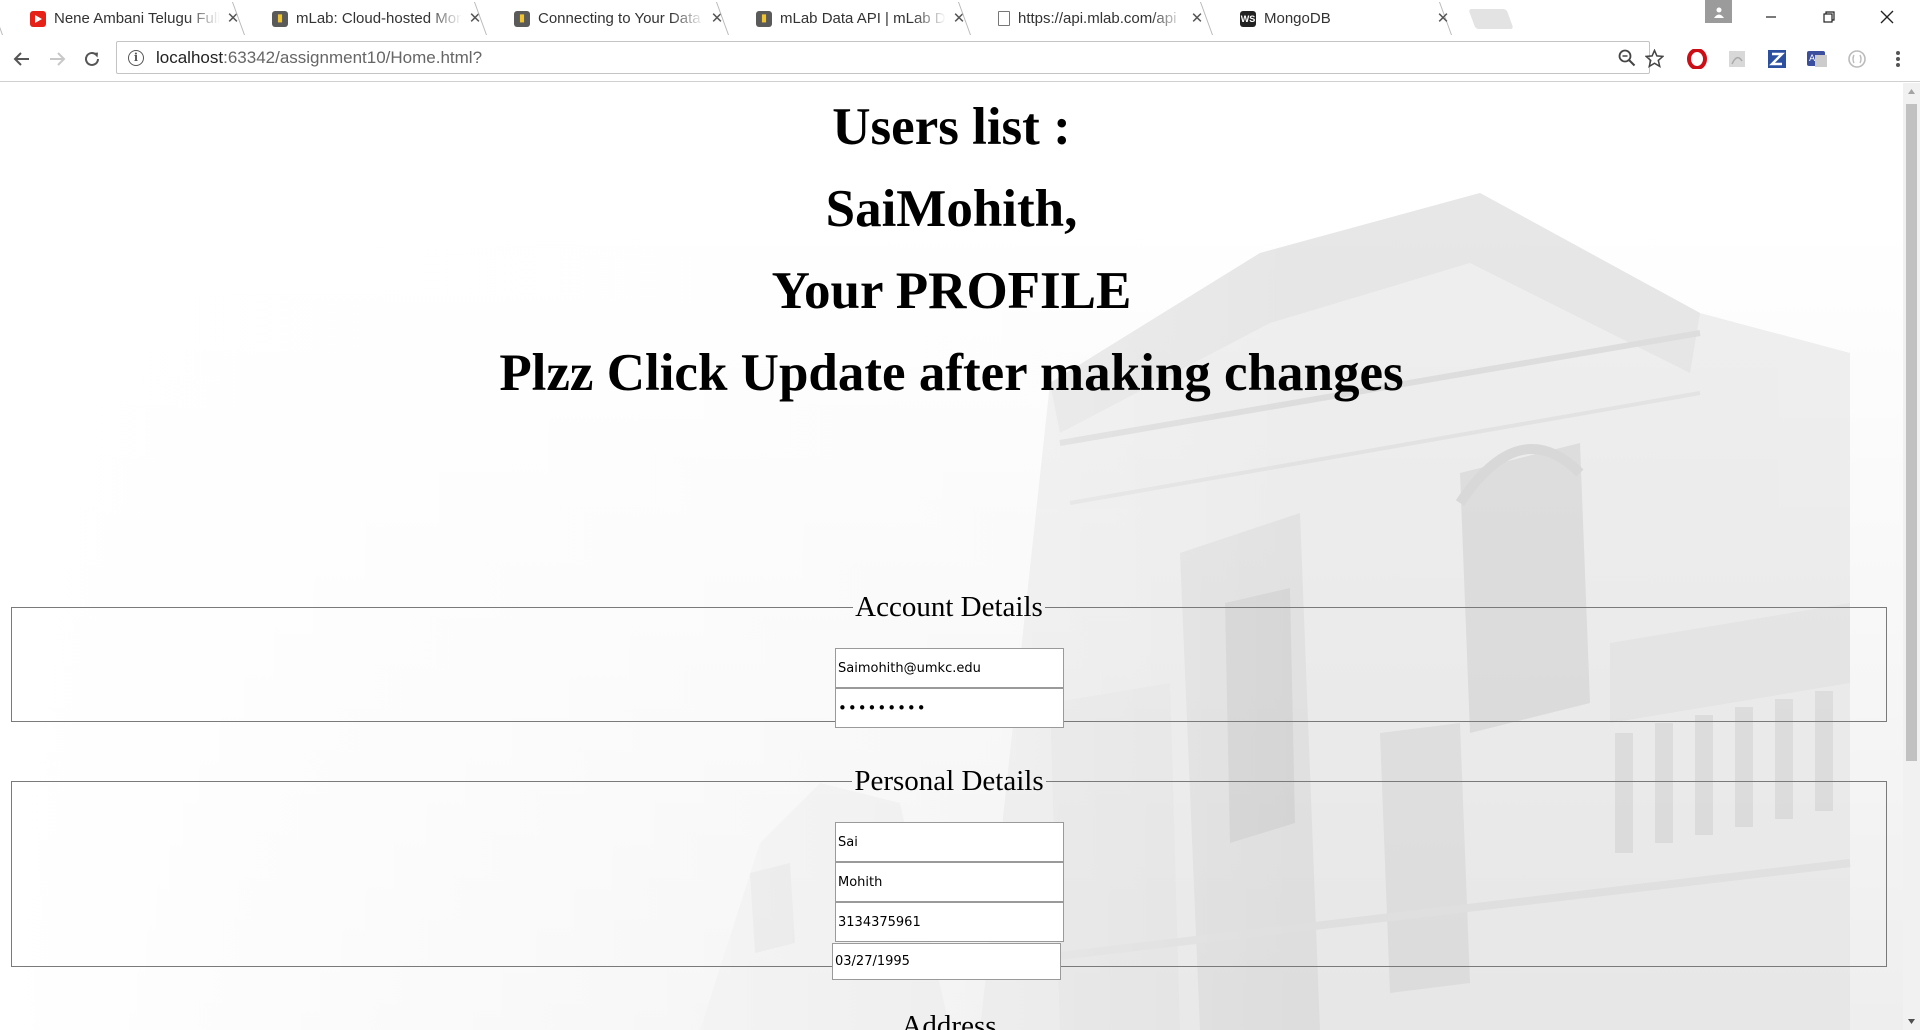  What do you see at coordinates (379, 18) in the screenshot?
I see `tab-title: mLab: Cloud-hosted Mon` at bounding box center [379, 18].